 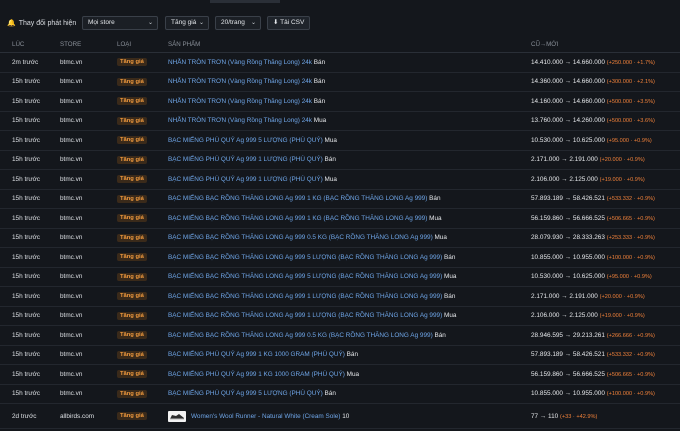 I want to click on price-change: 28.079.930 → 28.333.263, so click(x=568, y=238).